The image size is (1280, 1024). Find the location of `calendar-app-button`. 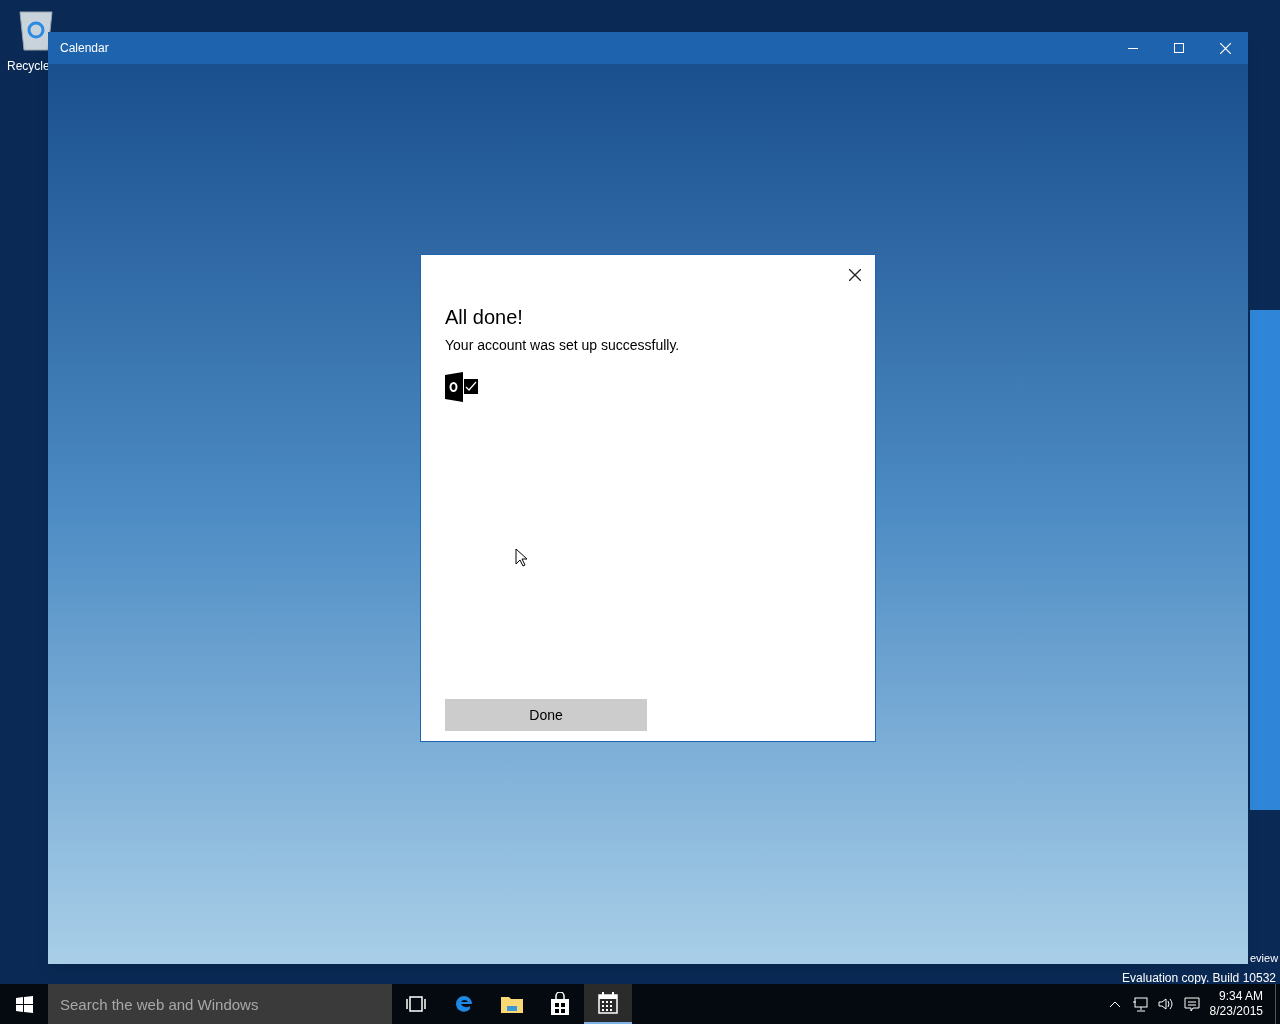

calendar-app-button is located at coordinates (608, 1004).